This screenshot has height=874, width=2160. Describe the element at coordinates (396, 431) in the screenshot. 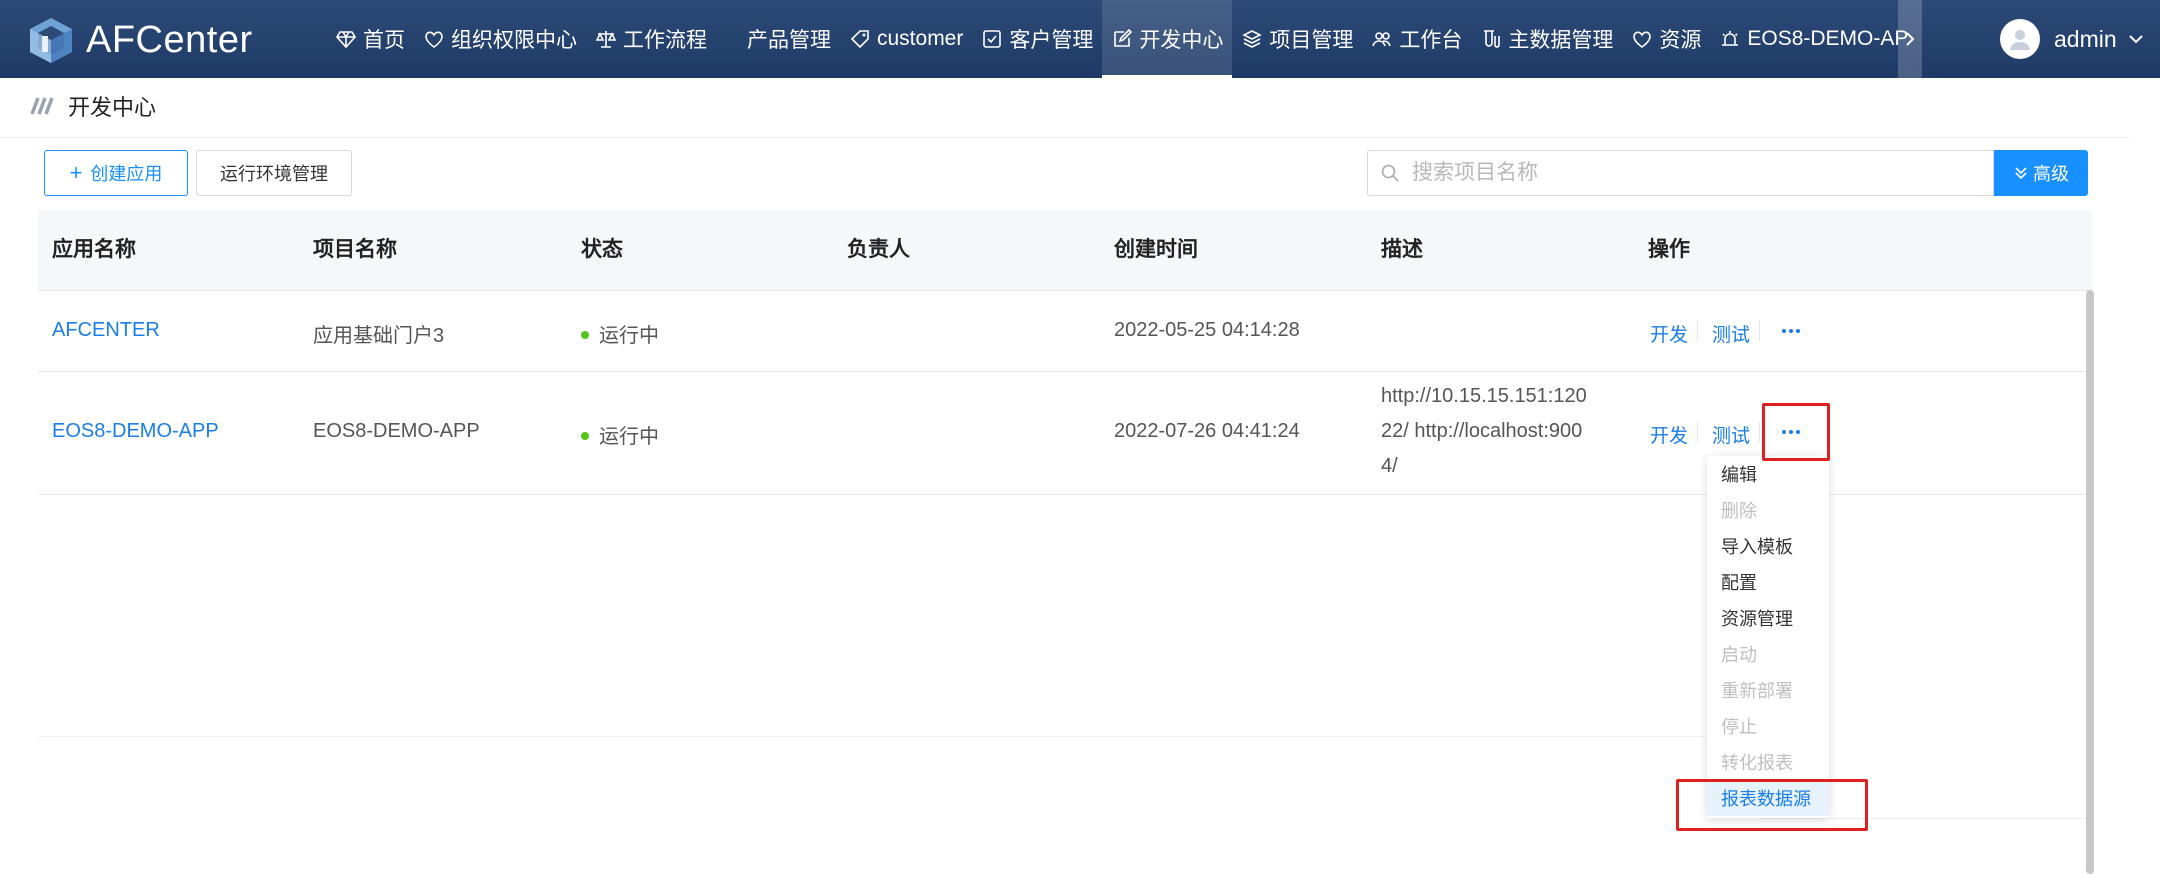

I see `project-name: EOS8-DEMO-APP` at that location.